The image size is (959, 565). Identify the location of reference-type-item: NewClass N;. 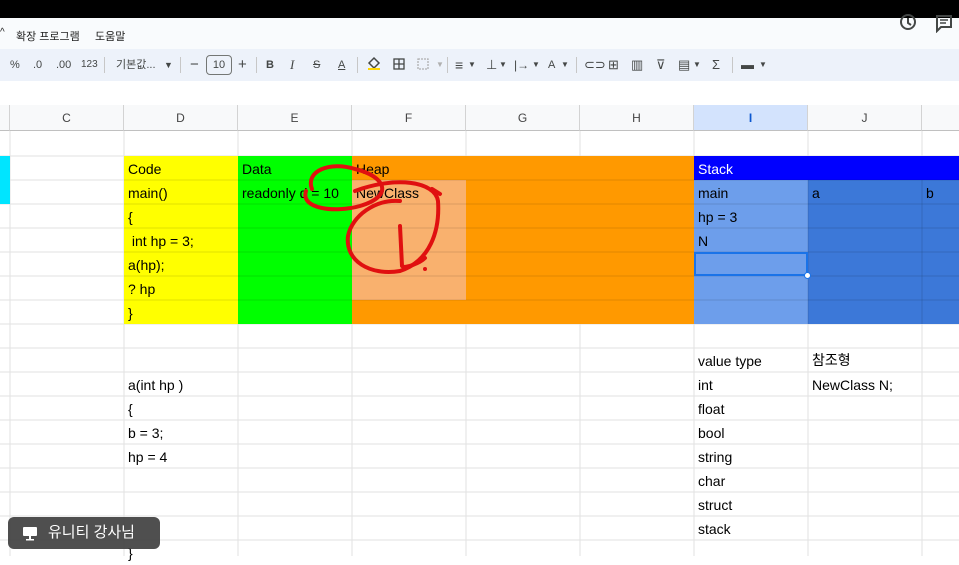
(852, 385).